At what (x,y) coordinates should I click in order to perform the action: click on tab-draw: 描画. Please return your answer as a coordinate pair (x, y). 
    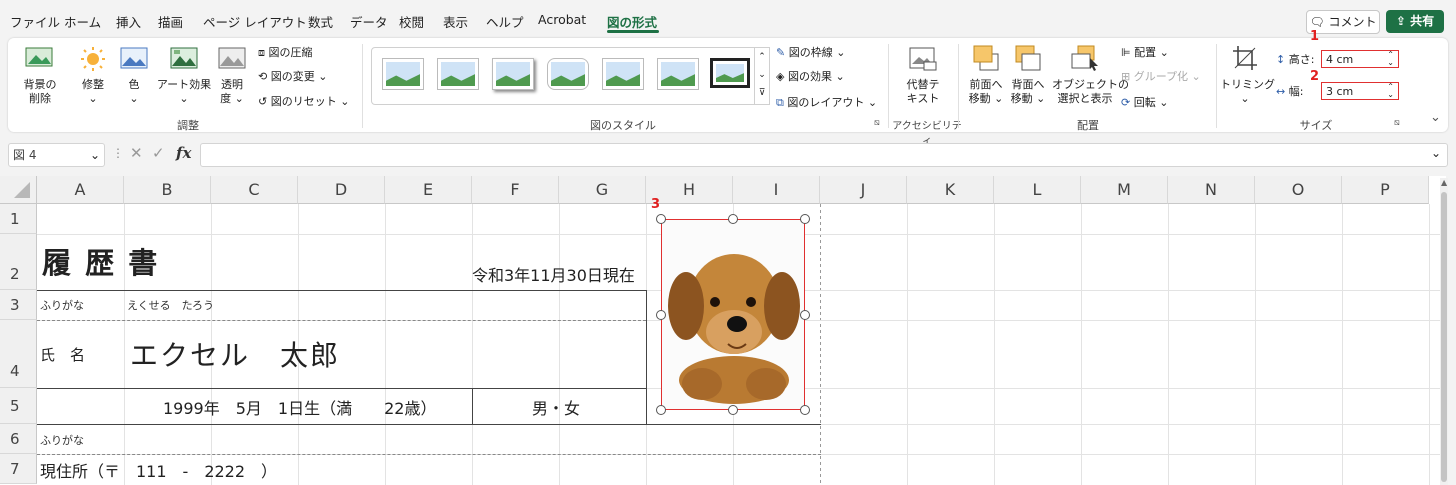
    Looking at the image, I should click on (170, 21).